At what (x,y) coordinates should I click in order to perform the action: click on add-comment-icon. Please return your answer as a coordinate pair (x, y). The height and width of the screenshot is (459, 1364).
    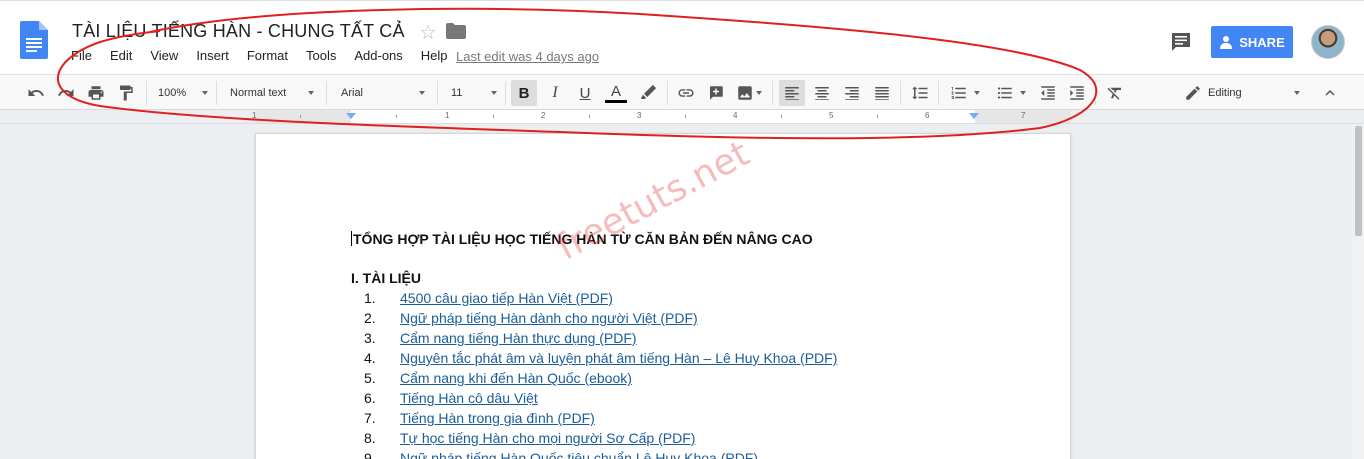
    Looking at the image, I should click on (716, 93).